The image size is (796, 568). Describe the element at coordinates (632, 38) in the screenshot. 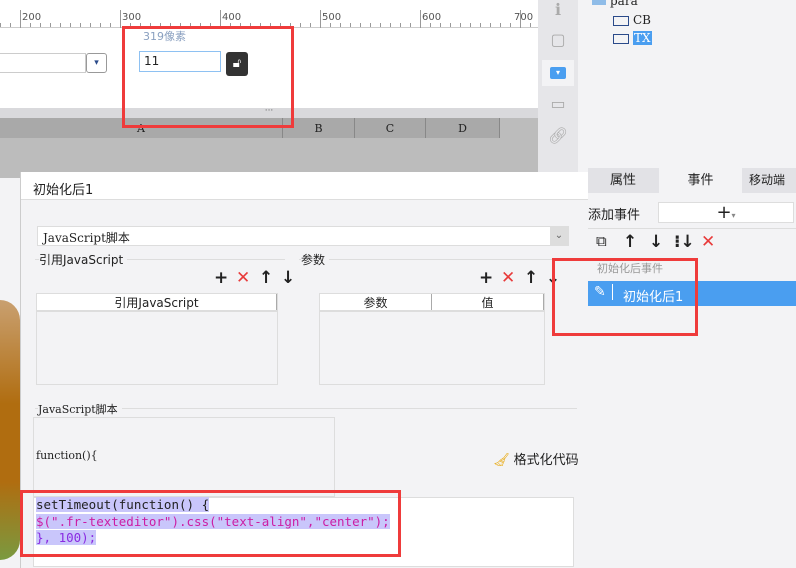

I see `tree-item-tx: TX` at that location.